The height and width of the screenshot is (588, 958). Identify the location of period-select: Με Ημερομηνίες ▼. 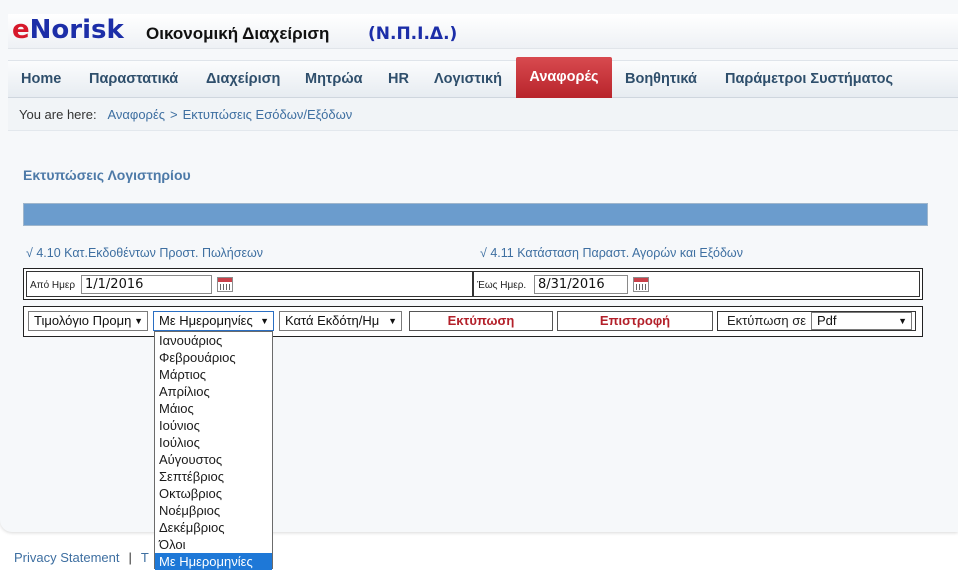
(213, 321).